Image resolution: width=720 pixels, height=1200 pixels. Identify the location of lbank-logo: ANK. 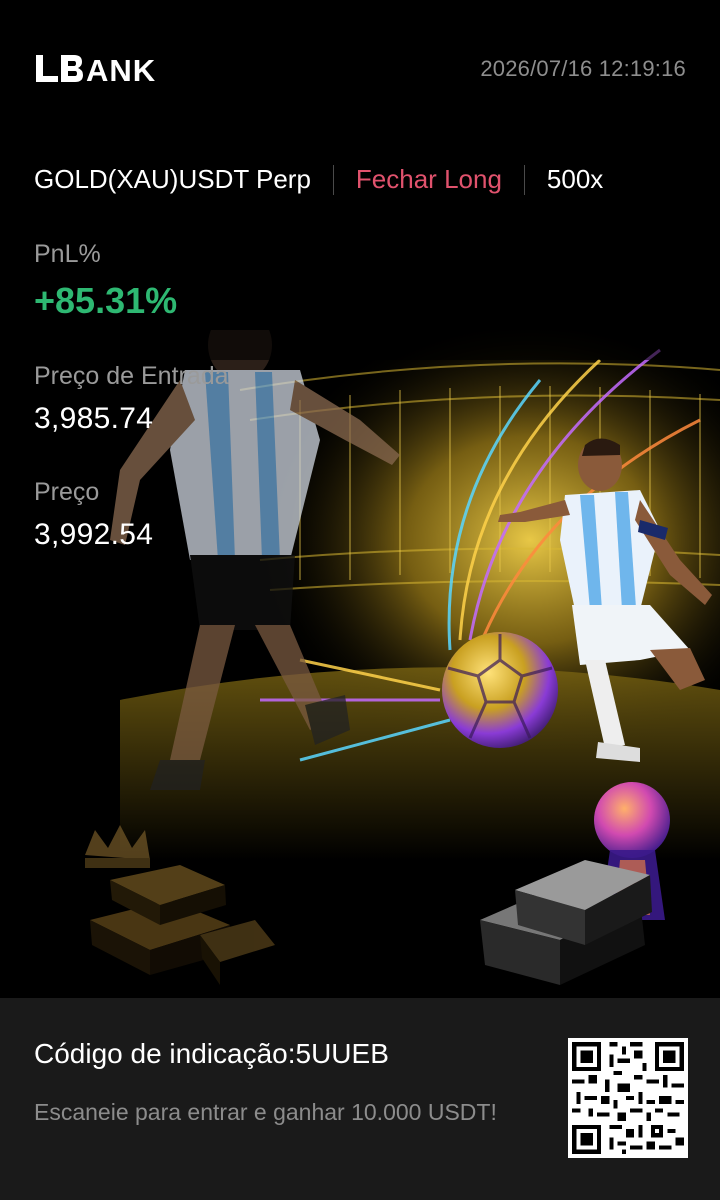
(96, 68).